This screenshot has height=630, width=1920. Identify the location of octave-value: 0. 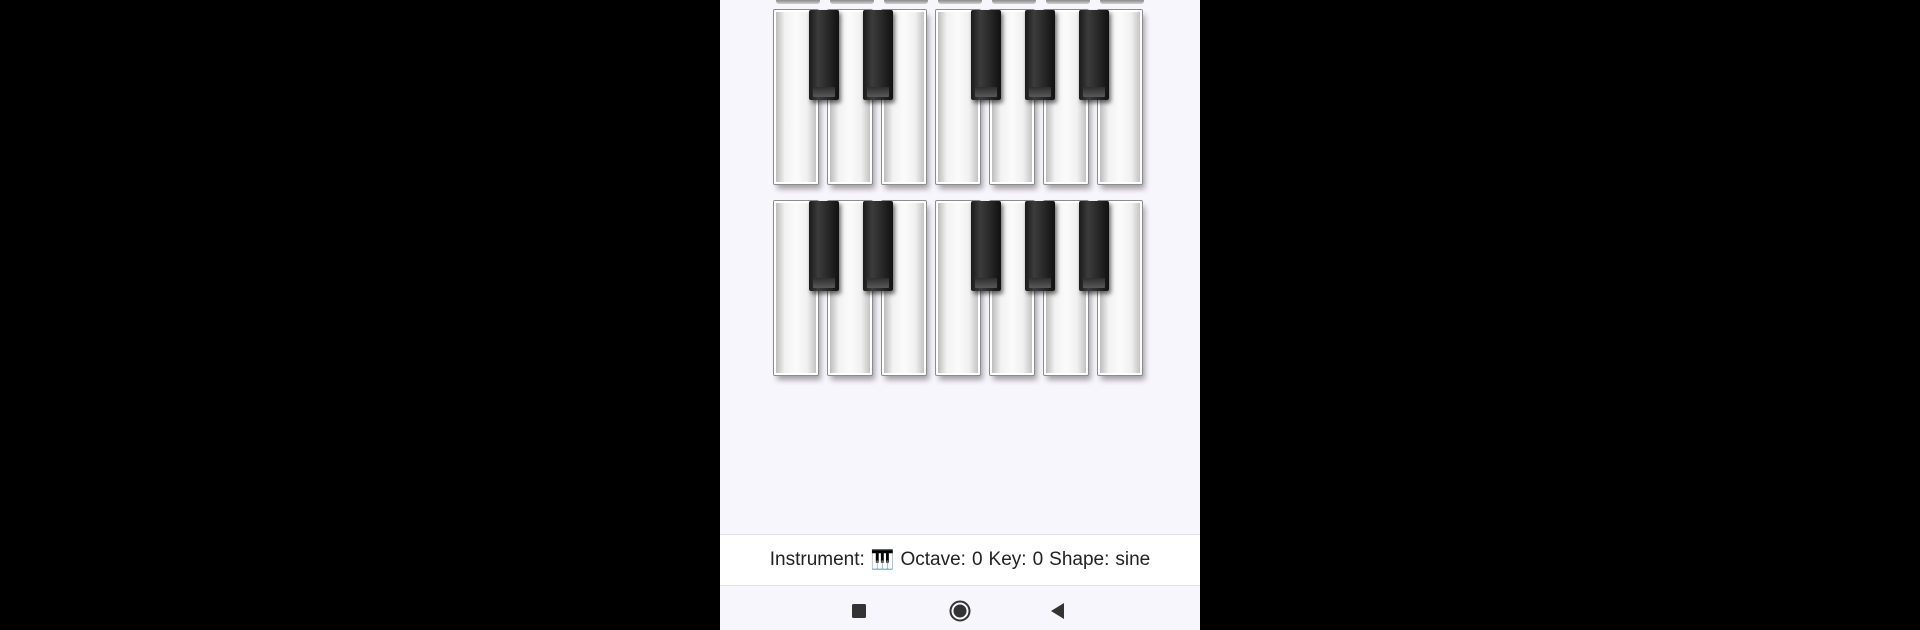
(977, 559).